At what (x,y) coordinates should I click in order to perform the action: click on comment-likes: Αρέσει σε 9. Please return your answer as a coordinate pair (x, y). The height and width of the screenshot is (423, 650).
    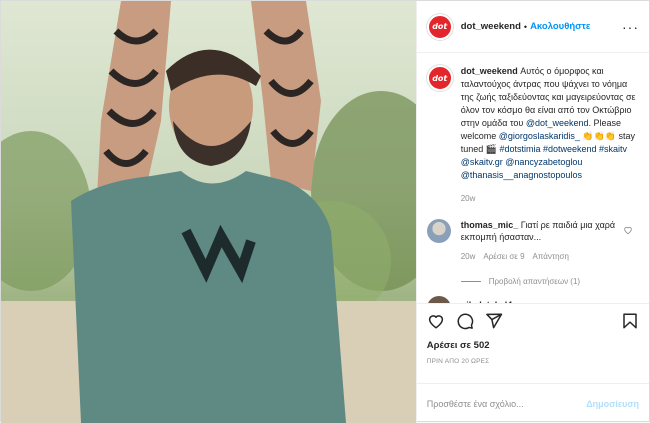
    Looking at the image, I should click on (503, 257).